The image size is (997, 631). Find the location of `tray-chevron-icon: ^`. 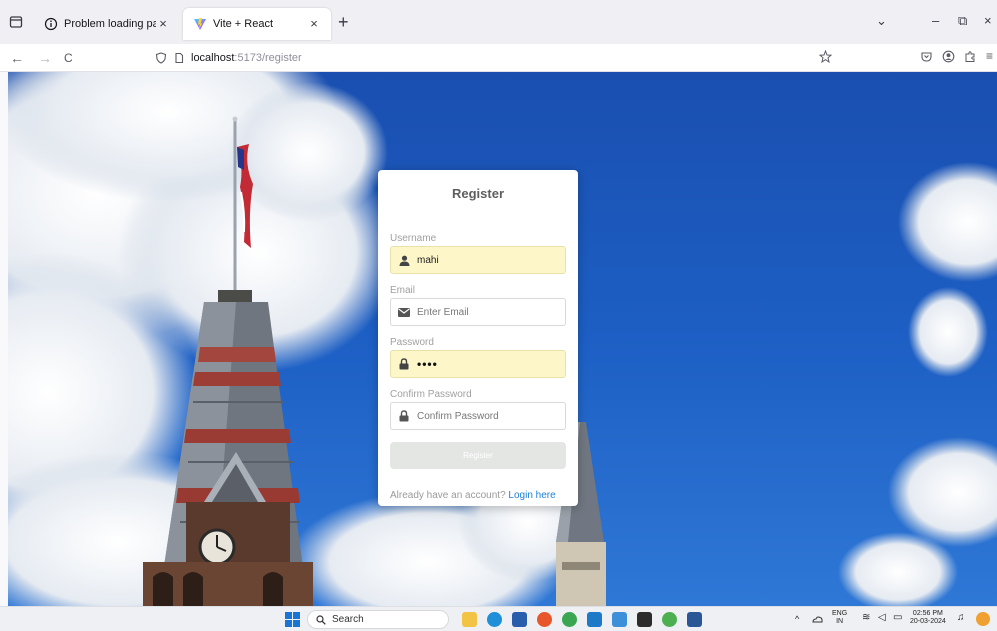

tray-chevron-icon: ^ is located at coordinates (797, 619).